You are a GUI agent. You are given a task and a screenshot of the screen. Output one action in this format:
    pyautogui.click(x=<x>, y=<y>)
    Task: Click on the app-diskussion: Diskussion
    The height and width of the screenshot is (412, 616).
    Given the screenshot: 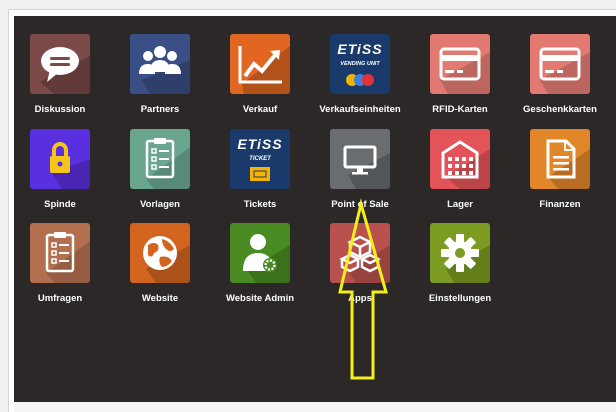 What is the action you would take?
    pyautogui.click(x=60, y=74)
    